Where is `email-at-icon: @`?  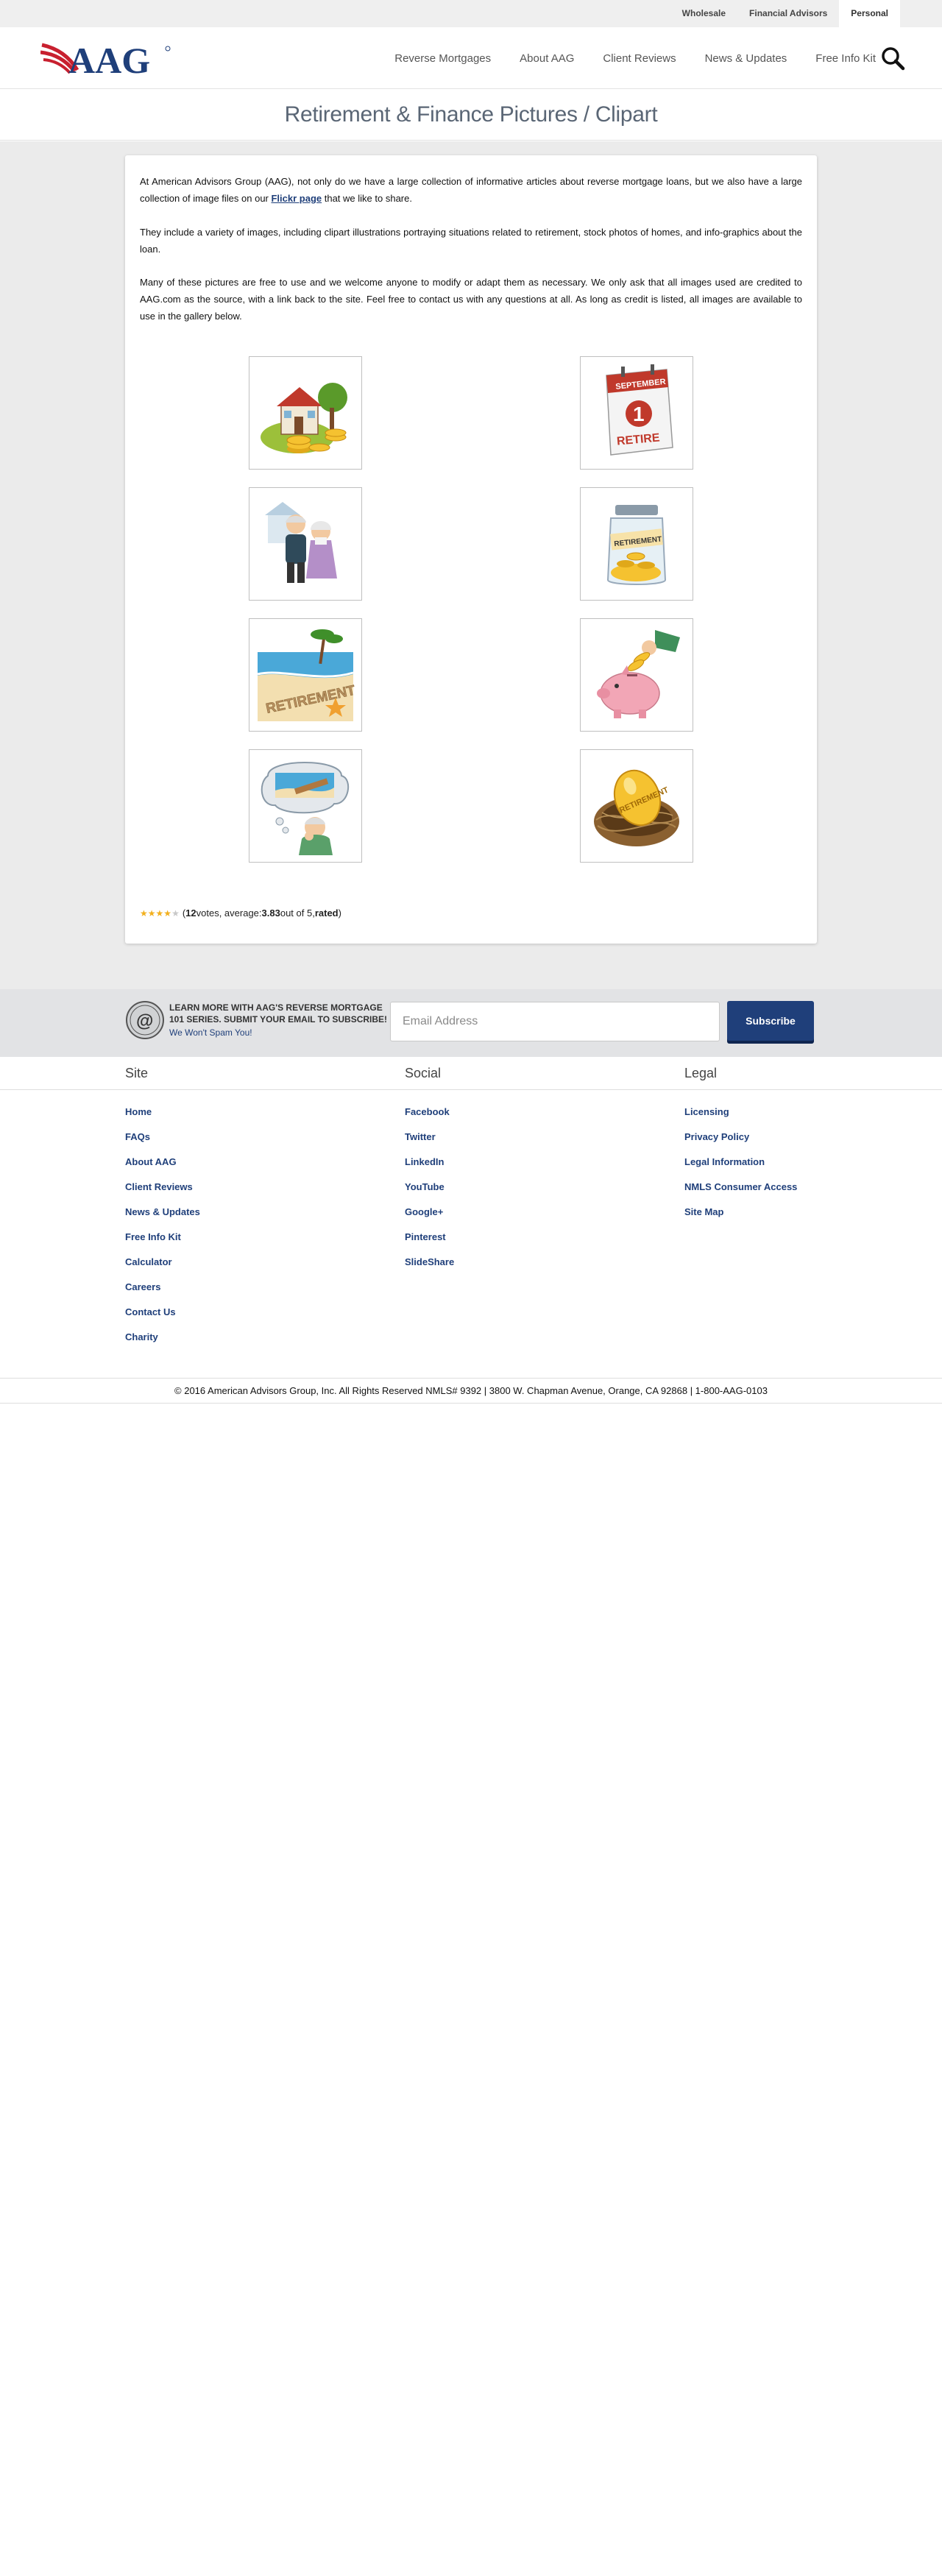
email-at-icon: @ is located at coordinates (145, 1020).